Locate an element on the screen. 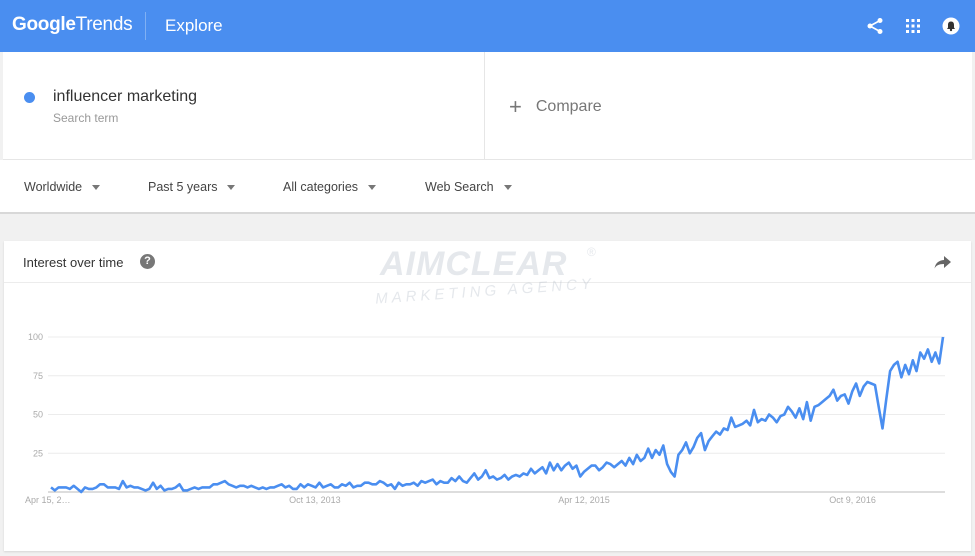  compare-button: + Compare is located at coordinates (555, 106).